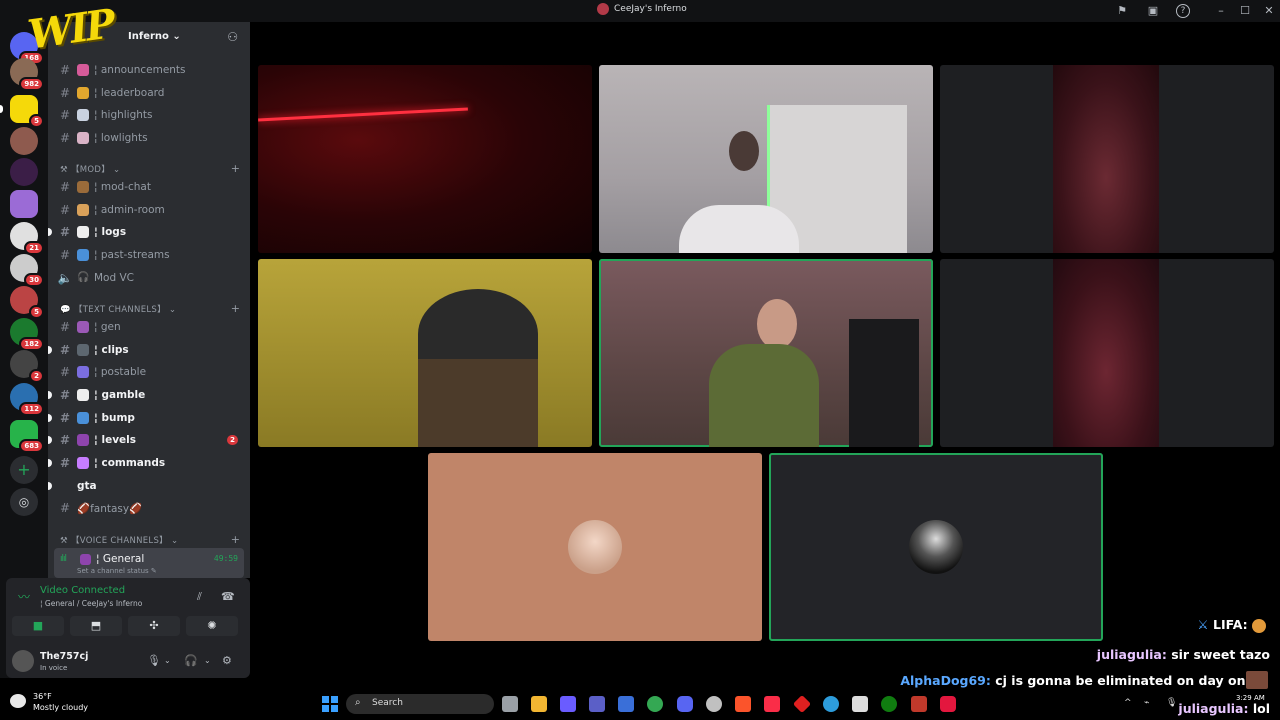 The image size is (1280, 720). I want to click on channel-clips: # ¦ clips, so click(146, 350).